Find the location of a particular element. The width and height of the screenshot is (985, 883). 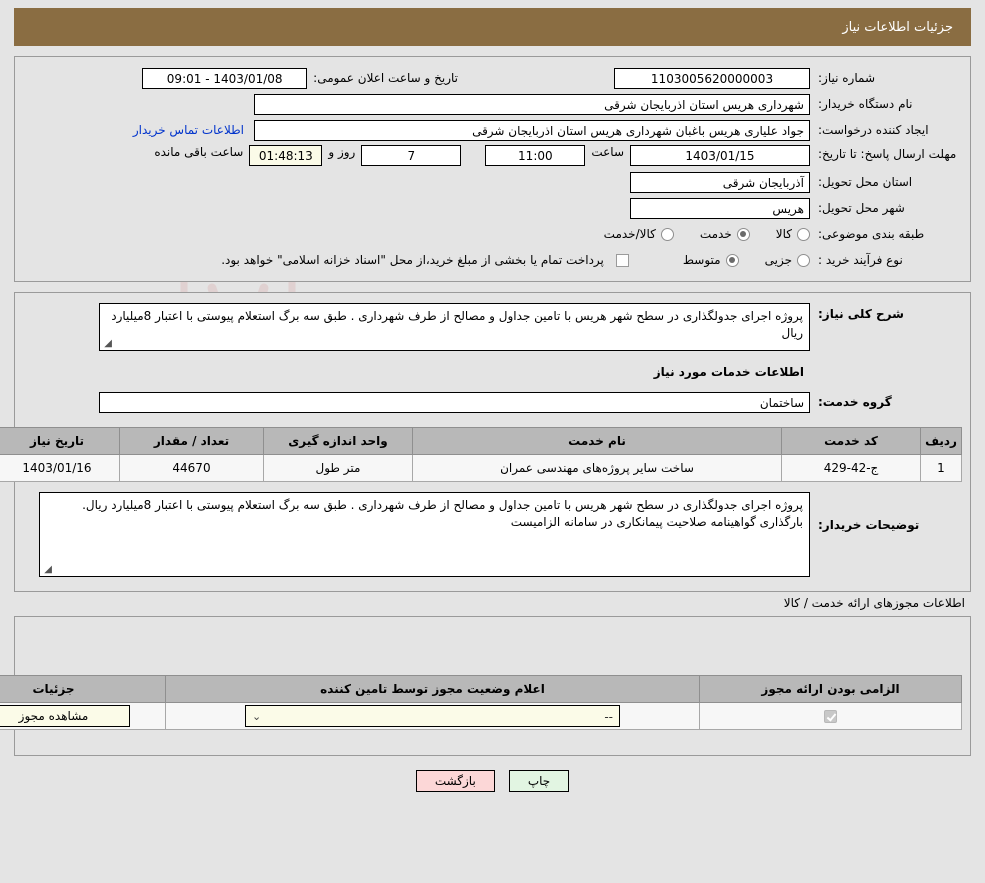

permit-status-select: ⌄ -- is located at coordinates (432, 716).